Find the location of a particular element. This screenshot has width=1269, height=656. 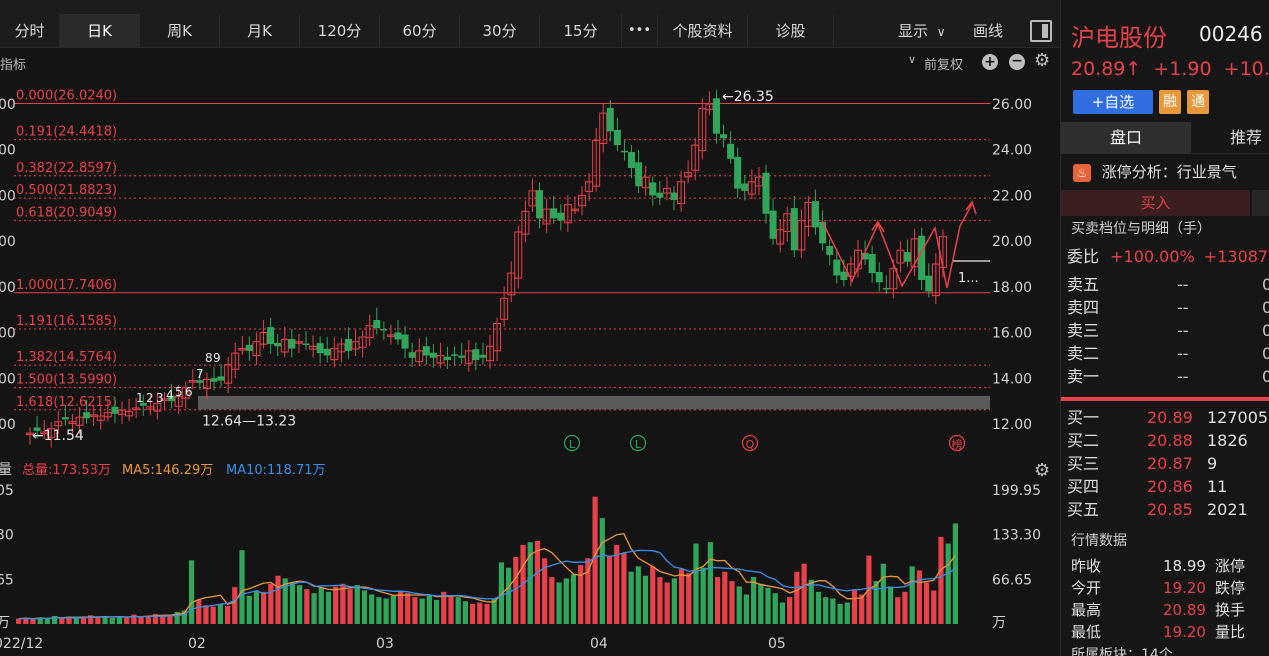

bid-row: 买三 20.87 9 is located at coordinates (1168, 463).